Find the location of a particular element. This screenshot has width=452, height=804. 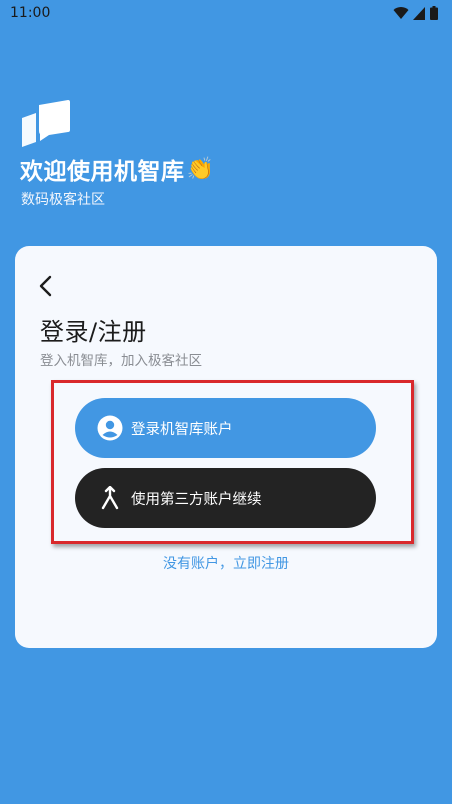

user-circle-icon is located at coordinates (110, 428).